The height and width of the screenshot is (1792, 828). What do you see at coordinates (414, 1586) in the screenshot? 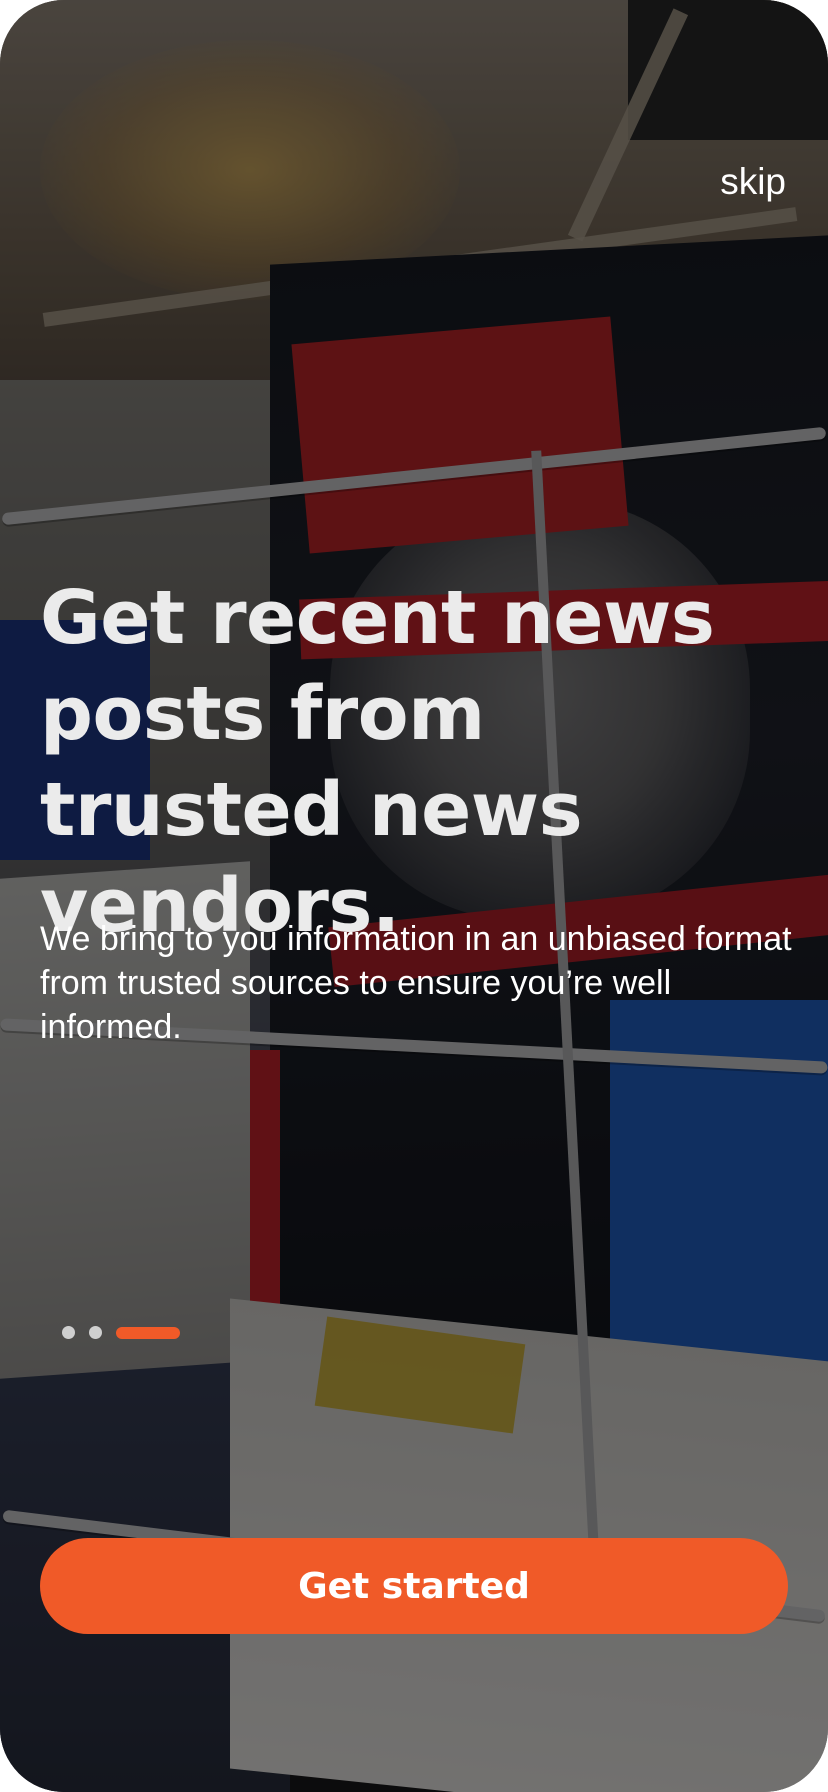
I see `get-started-button: Get started` at bounding box center [414, 1586].